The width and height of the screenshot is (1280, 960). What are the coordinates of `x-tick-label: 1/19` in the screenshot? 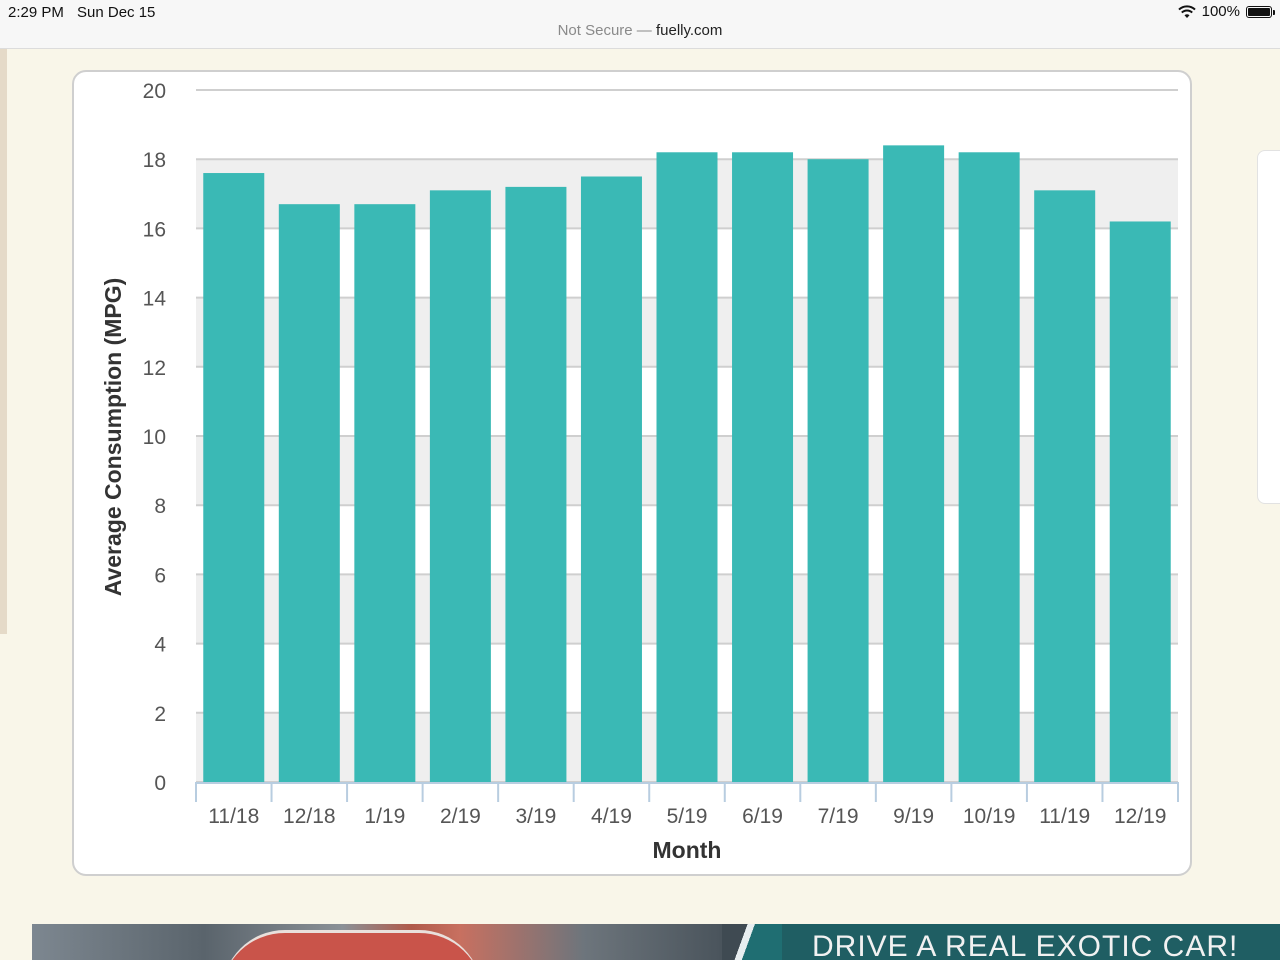 It's located at (384, 816).